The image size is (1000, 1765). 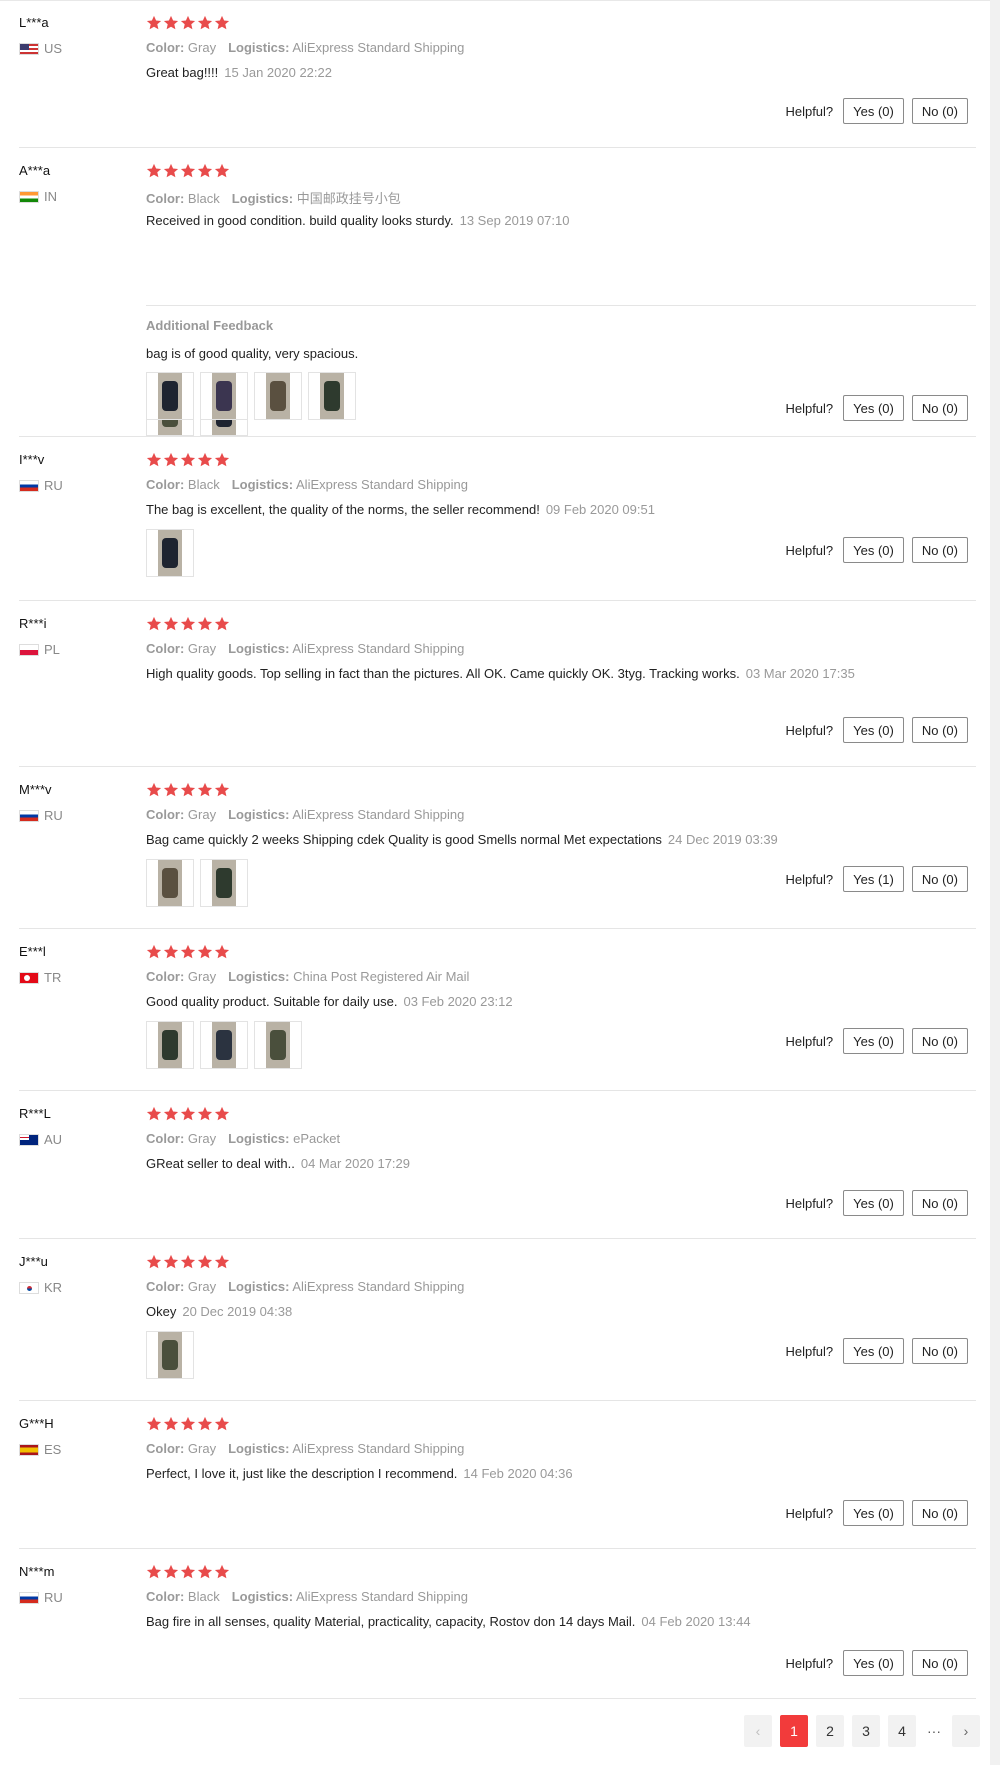 What do you see at coordinates (830, 1731) in the screenshot?
I see `page-2-button: 2` at bounding box center [830, 1731].